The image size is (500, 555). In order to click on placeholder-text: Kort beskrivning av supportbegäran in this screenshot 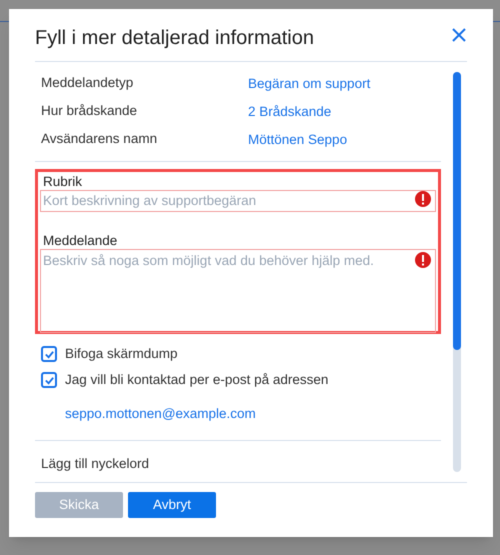, I will do `click(150, 201)`.